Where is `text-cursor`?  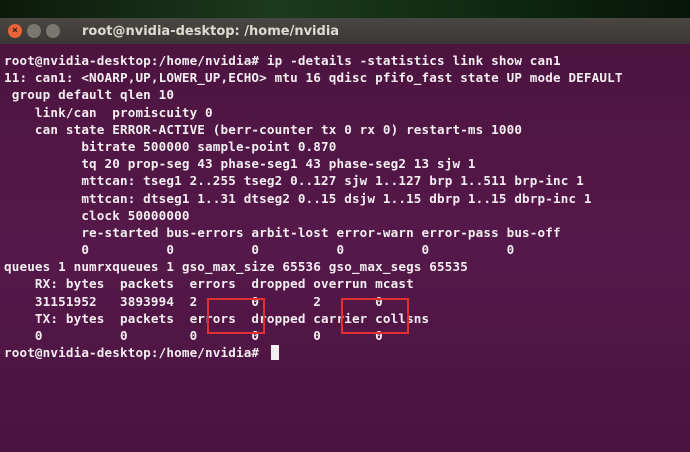
text-cursor is located at coordinates (274, 353).